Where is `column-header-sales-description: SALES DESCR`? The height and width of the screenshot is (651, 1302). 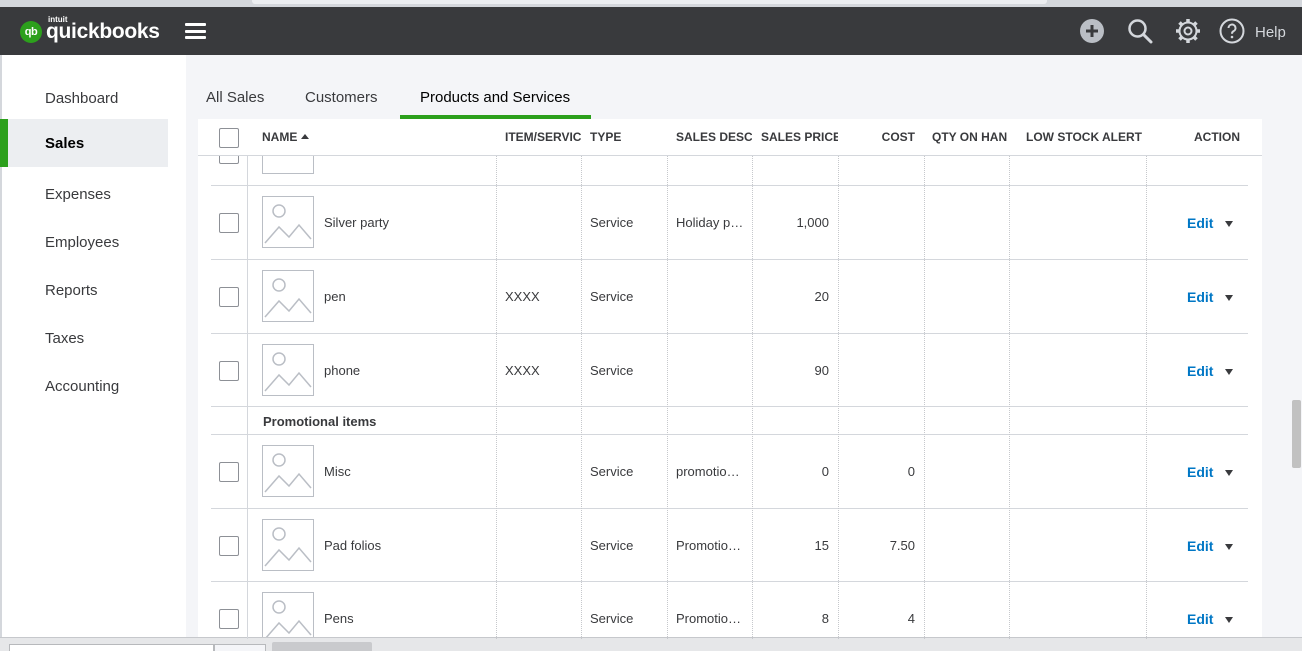
column-header-sales-description: SALES DESCR is located at coordinates (710, 137).